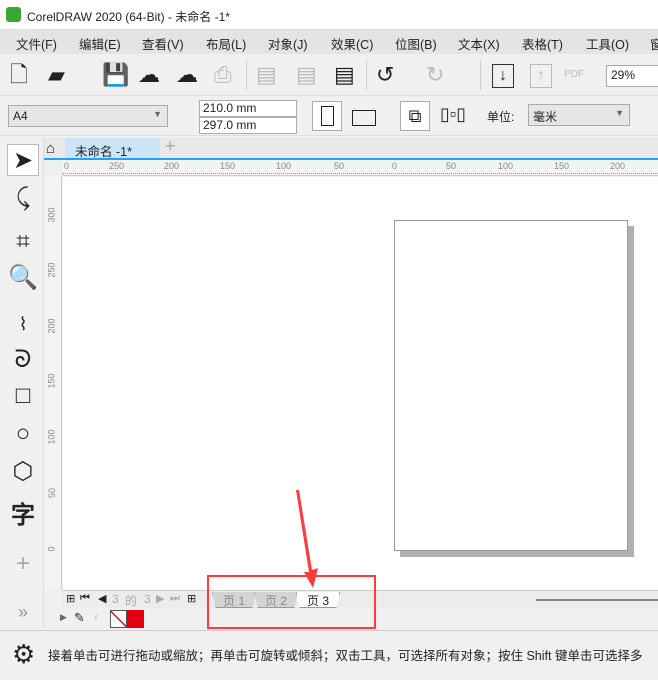  What do you see at coordinates (23, 324) in the screenshot?
I see `freehand-tool-icon: ⌇` at bounding box center [23, 324].